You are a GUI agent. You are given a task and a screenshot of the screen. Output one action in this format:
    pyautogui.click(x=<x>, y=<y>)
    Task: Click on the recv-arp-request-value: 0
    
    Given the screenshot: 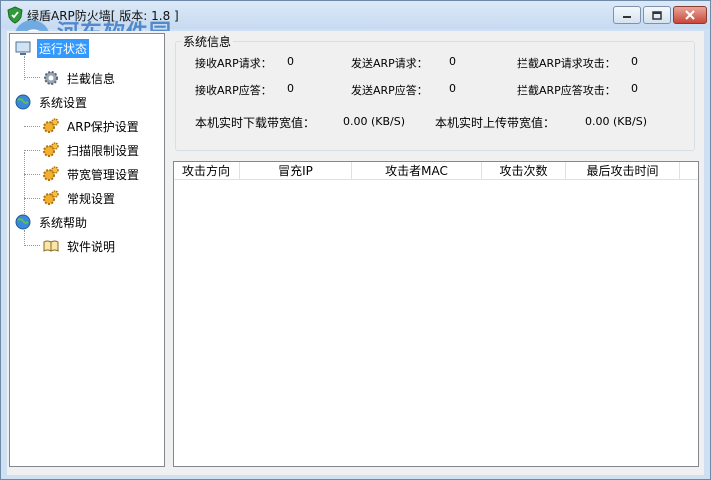 What is the action you would take?
    pyautogui.click(x=290, y=61)
    